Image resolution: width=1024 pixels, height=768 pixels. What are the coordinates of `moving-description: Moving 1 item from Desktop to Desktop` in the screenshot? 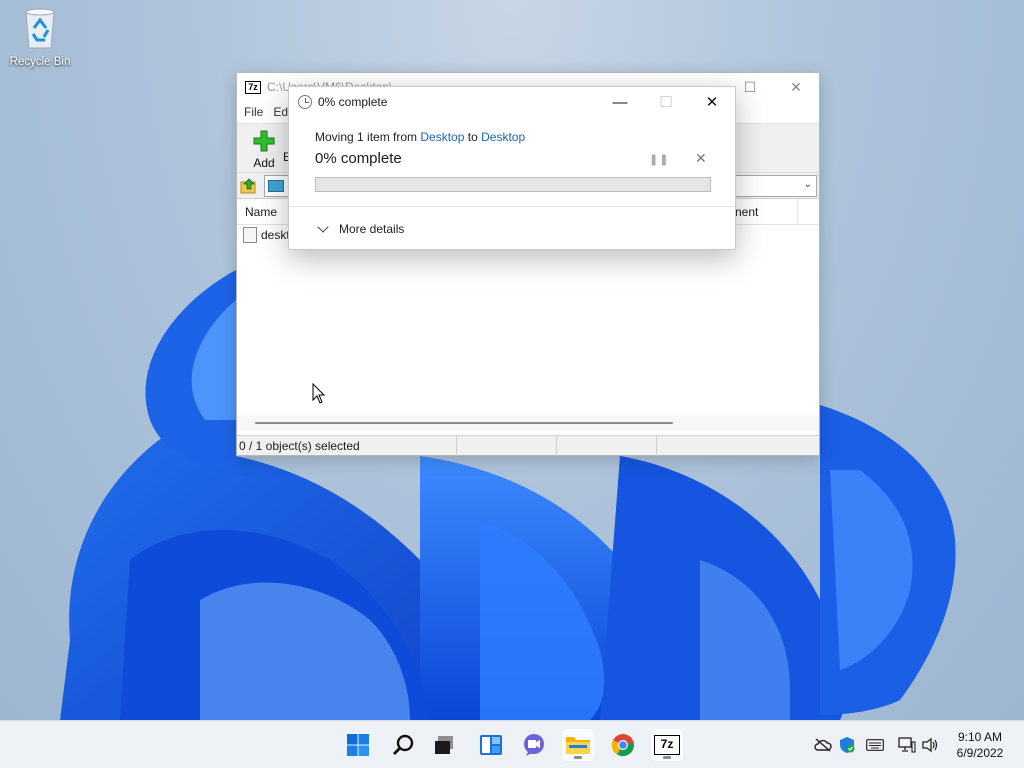 It's located at (420, 137).